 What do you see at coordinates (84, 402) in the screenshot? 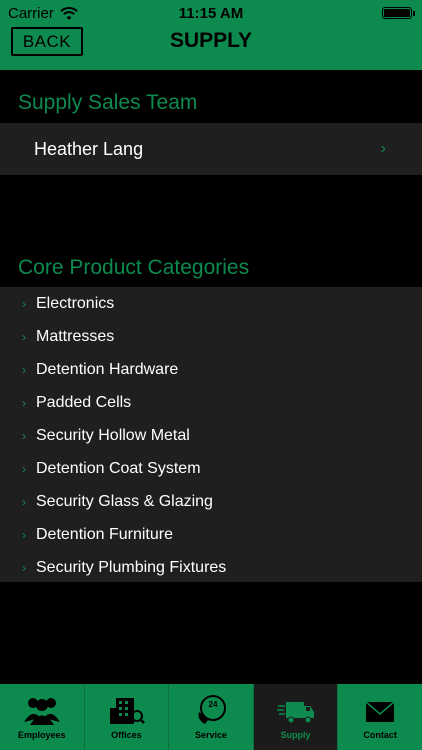
I see `category-label: Padded Cells` at bounding box center [84, 402].